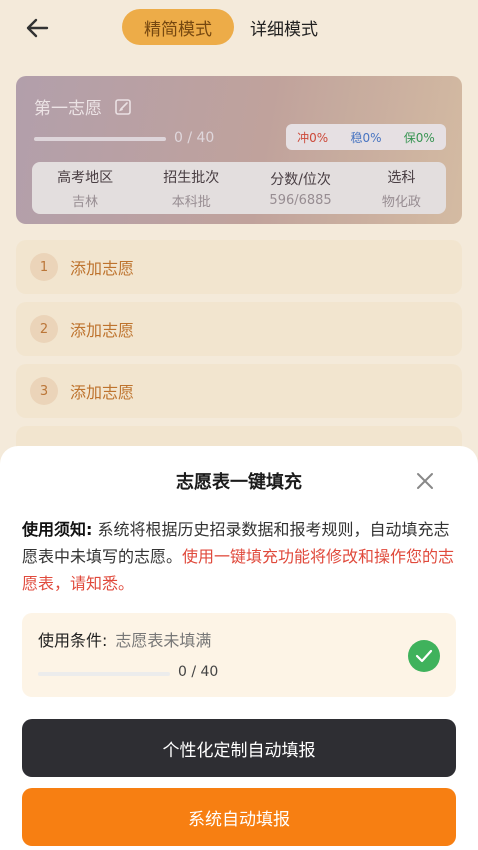  I want to click on custom-auto-fill-button: 个性化定制自动填报, so click(239, 748).